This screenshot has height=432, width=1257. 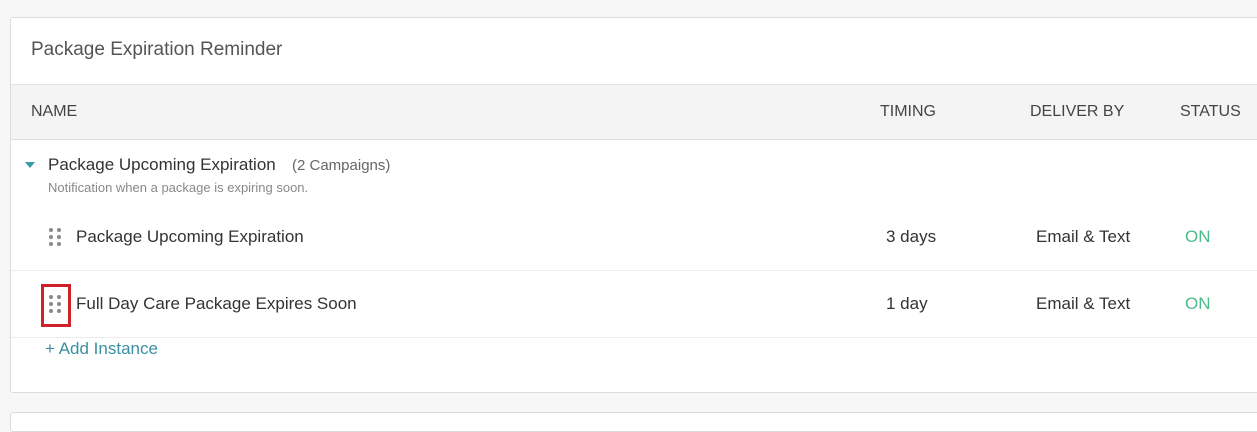 I want to click on row-timing: 1 day, so click(x=907, y=303).